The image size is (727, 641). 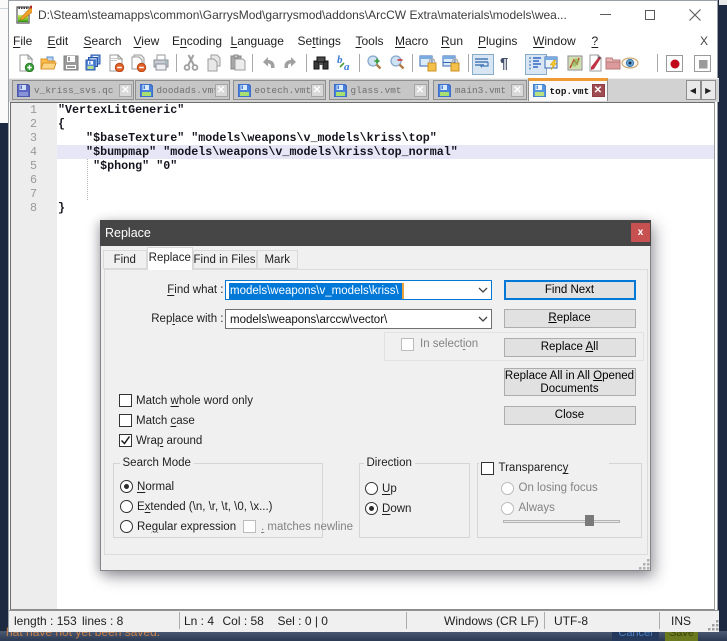 I want to click on svg-text: a, so click(x=347, y=66).